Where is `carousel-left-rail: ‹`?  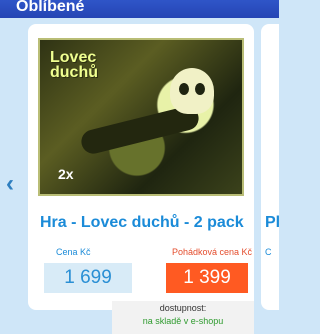 carousel-left-rail: ‹ is located at coordinates (14, 164).